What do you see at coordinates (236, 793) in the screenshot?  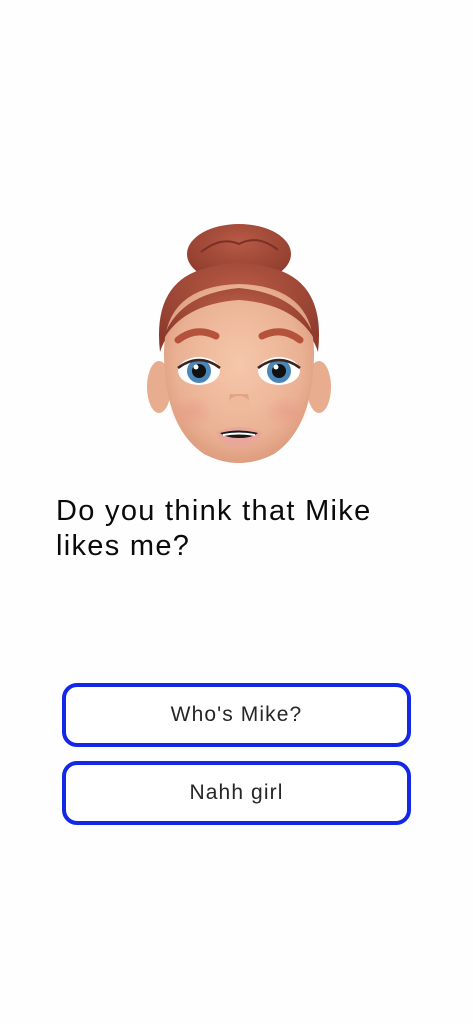 I see `answer-button-nahh-girl: Nahh girl` at bounding box center [236, 793].